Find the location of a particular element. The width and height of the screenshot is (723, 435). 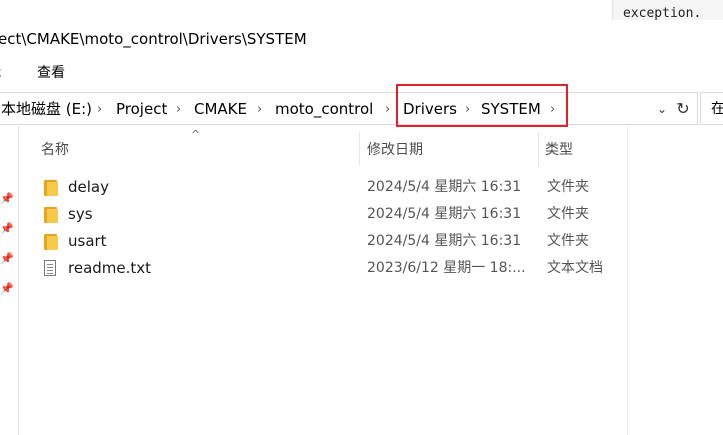

search-input: 在 is located at coordinates (711, 108).